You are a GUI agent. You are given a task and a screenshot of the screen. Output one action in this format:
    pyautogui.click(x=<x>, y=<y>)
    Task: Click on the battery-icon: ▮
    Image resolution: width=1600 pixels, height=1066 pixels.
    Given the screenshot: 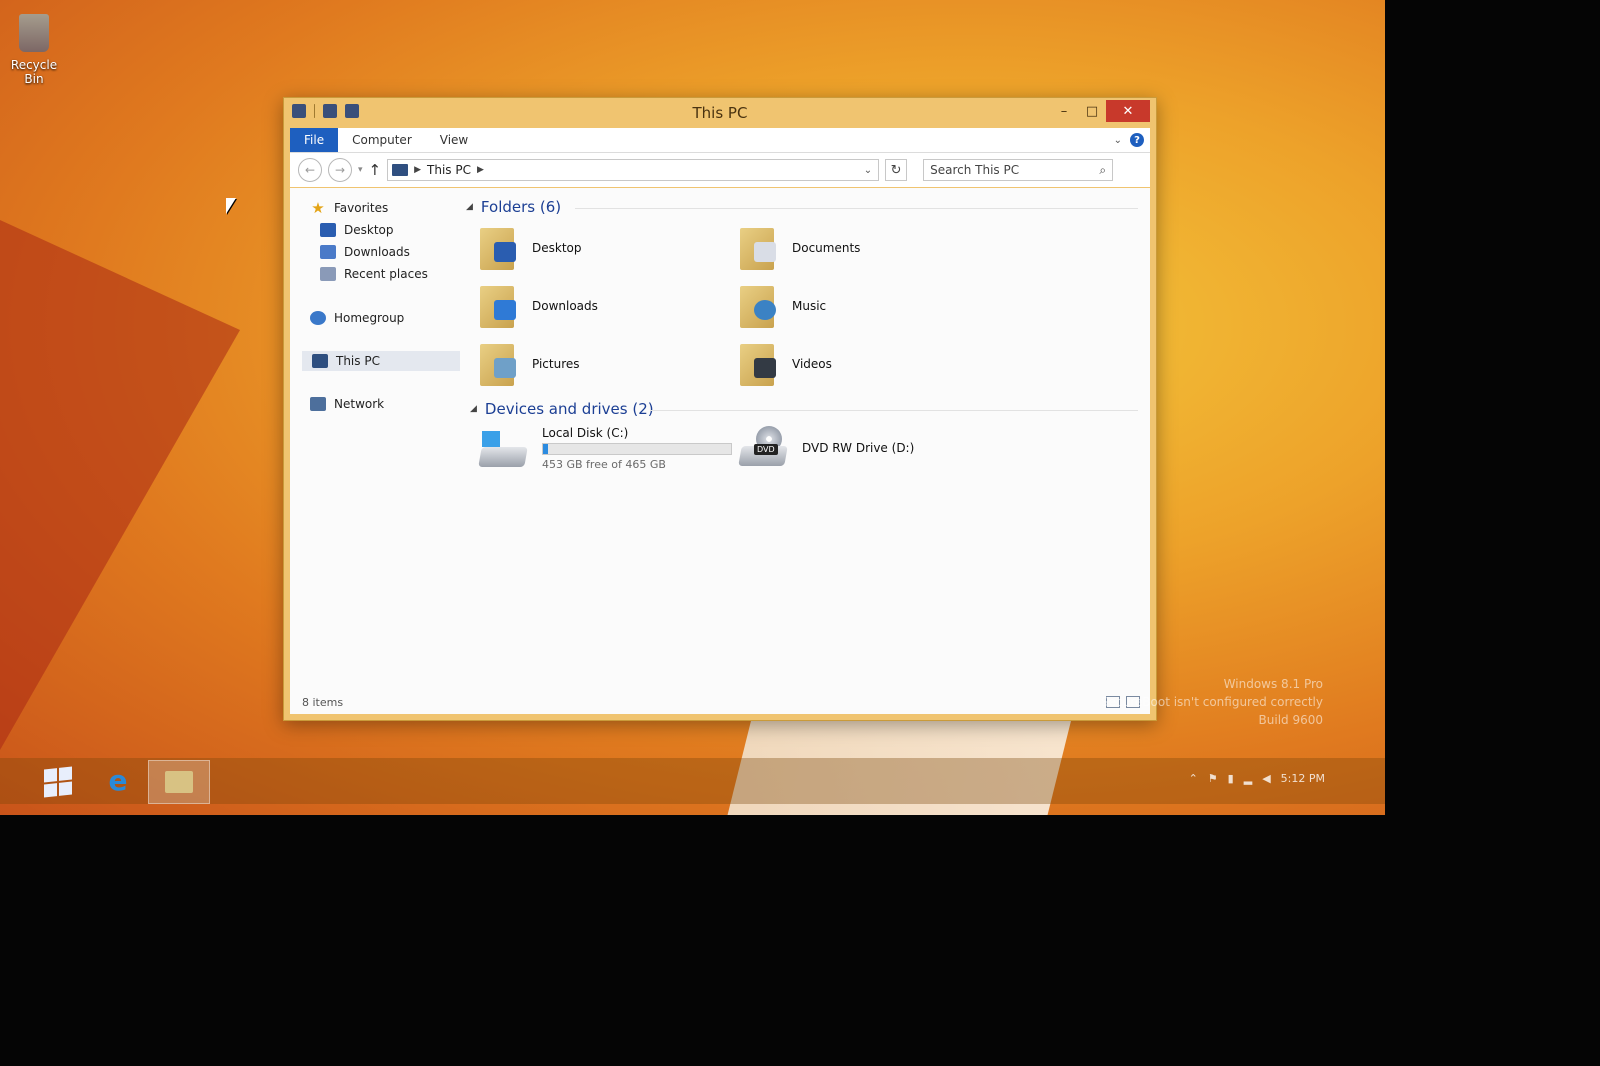 What is the action you would take?
    pyautogui.click(x=1231, y=778)
    